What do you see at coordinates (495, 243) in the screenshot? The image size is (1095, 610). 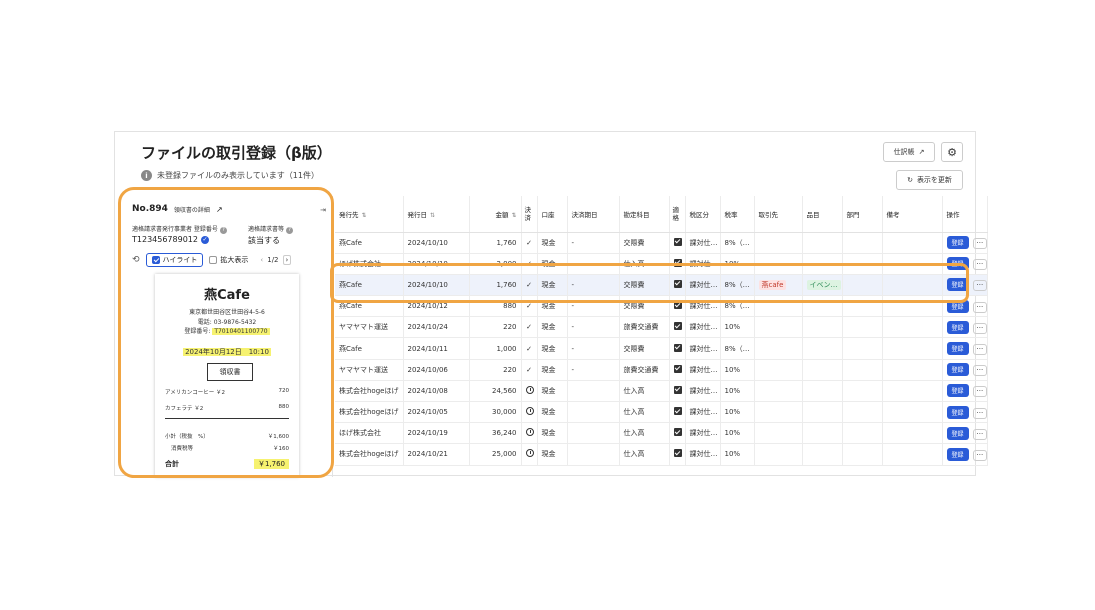 I see `cell-amount: 1,760` at bounding box center [495, 243].